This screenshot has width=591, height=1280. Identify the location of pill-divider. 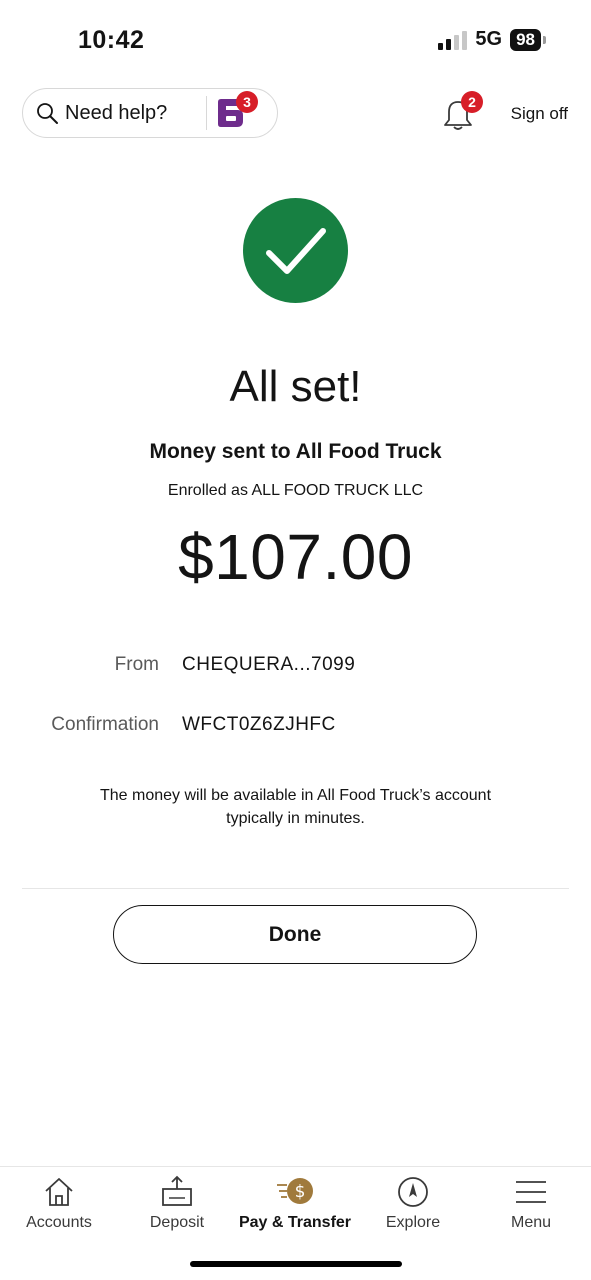
(206, 113).